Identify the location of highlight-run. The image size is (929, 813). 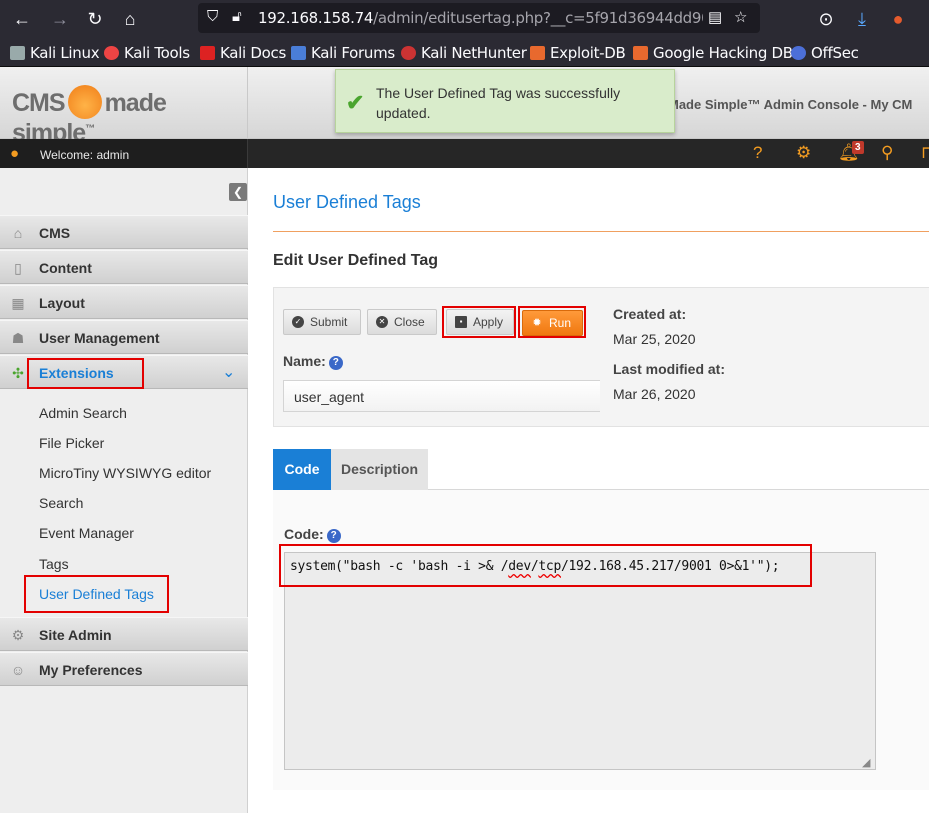
(552, 322).